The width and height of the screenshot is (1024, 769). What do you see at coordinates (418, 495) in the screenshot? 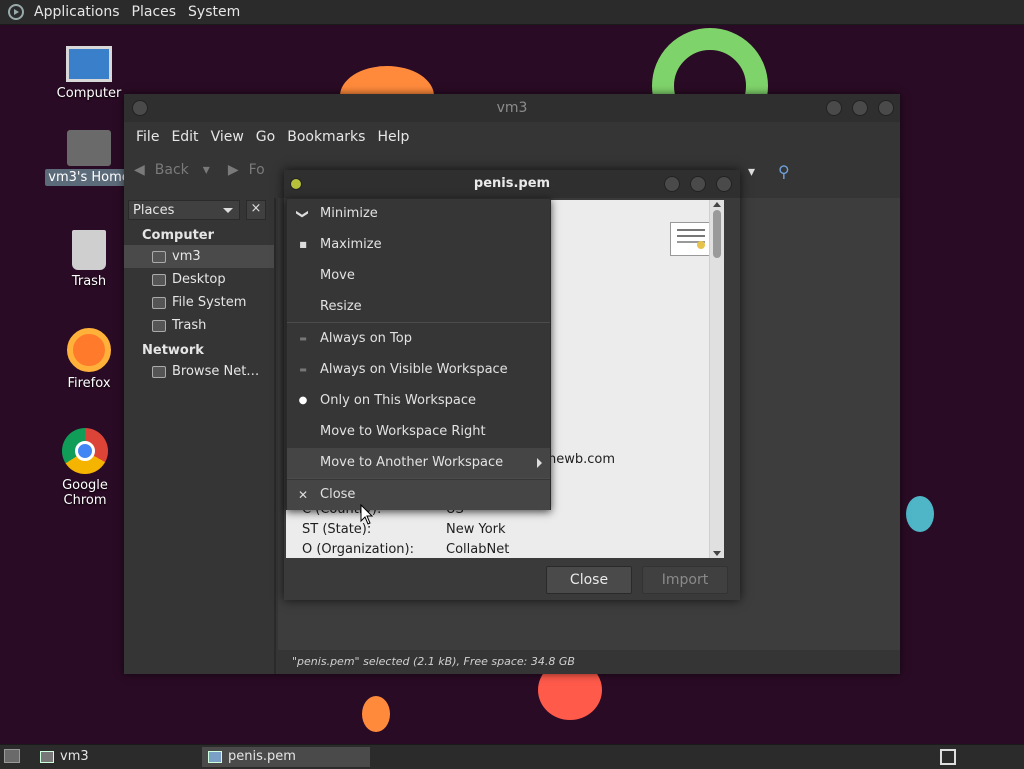
I see `menu-item-close: ✕ Close` at bounding box center [418, 495].